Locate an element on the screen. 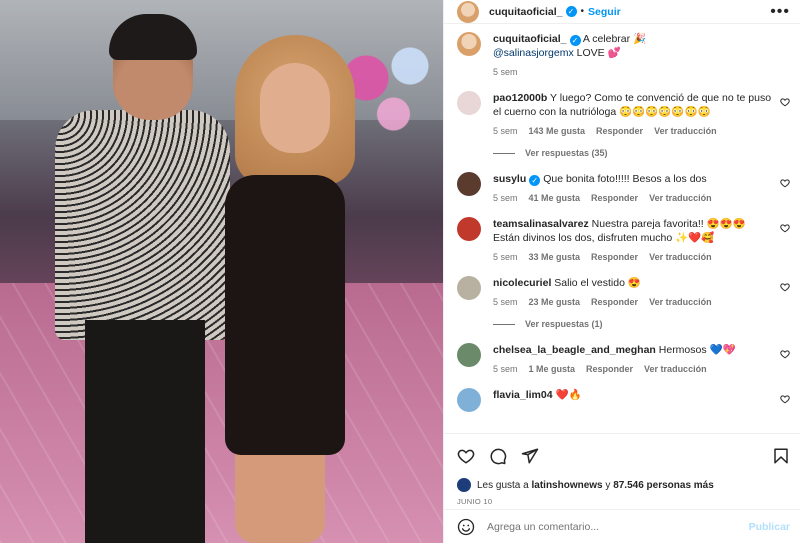 The image size is (800, 543). comment-username: flavia_lim04 is located at coordinates (523, 395).